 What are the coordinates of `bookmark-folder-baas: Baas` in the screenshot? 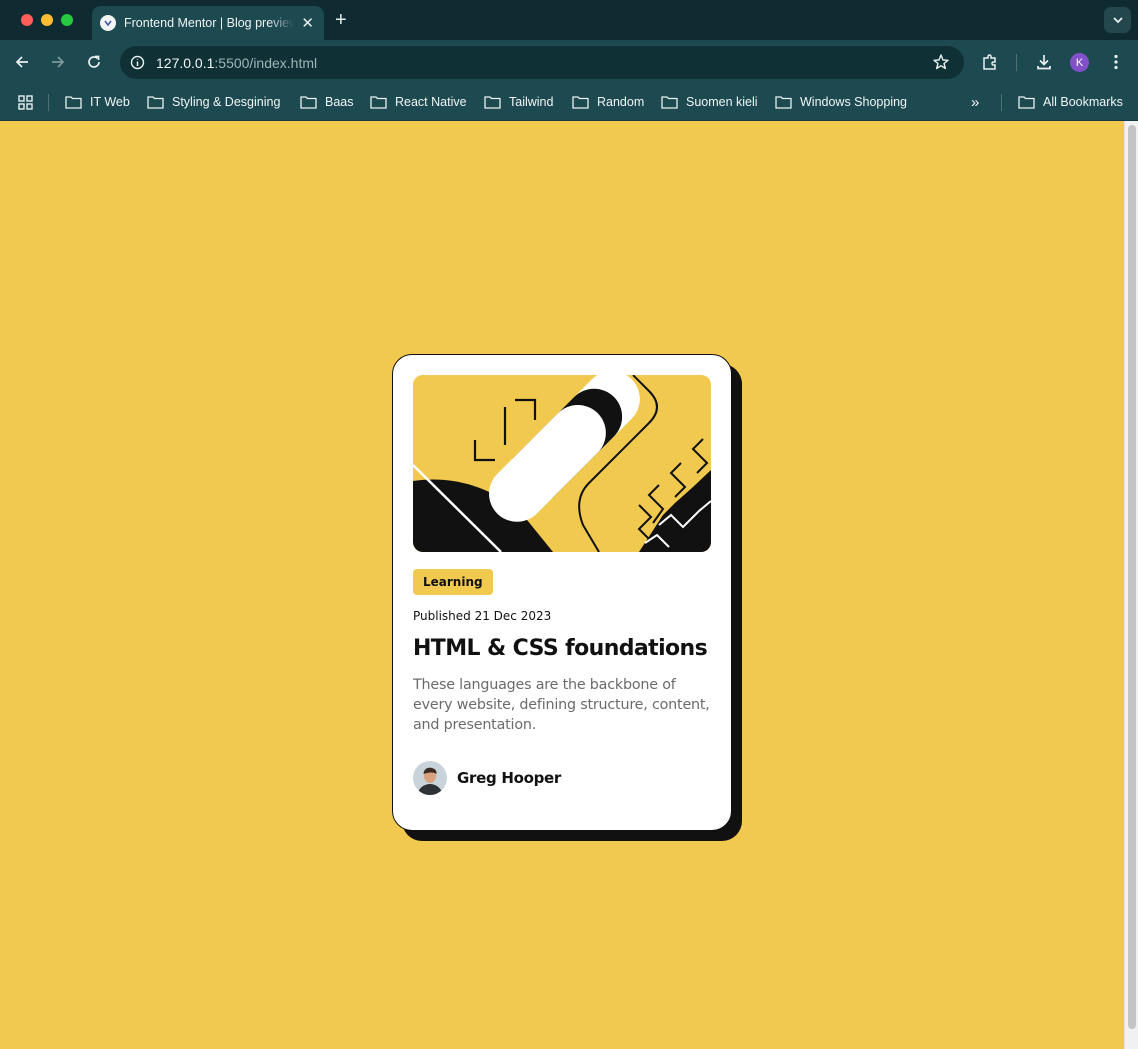 It's located at (327, 102).